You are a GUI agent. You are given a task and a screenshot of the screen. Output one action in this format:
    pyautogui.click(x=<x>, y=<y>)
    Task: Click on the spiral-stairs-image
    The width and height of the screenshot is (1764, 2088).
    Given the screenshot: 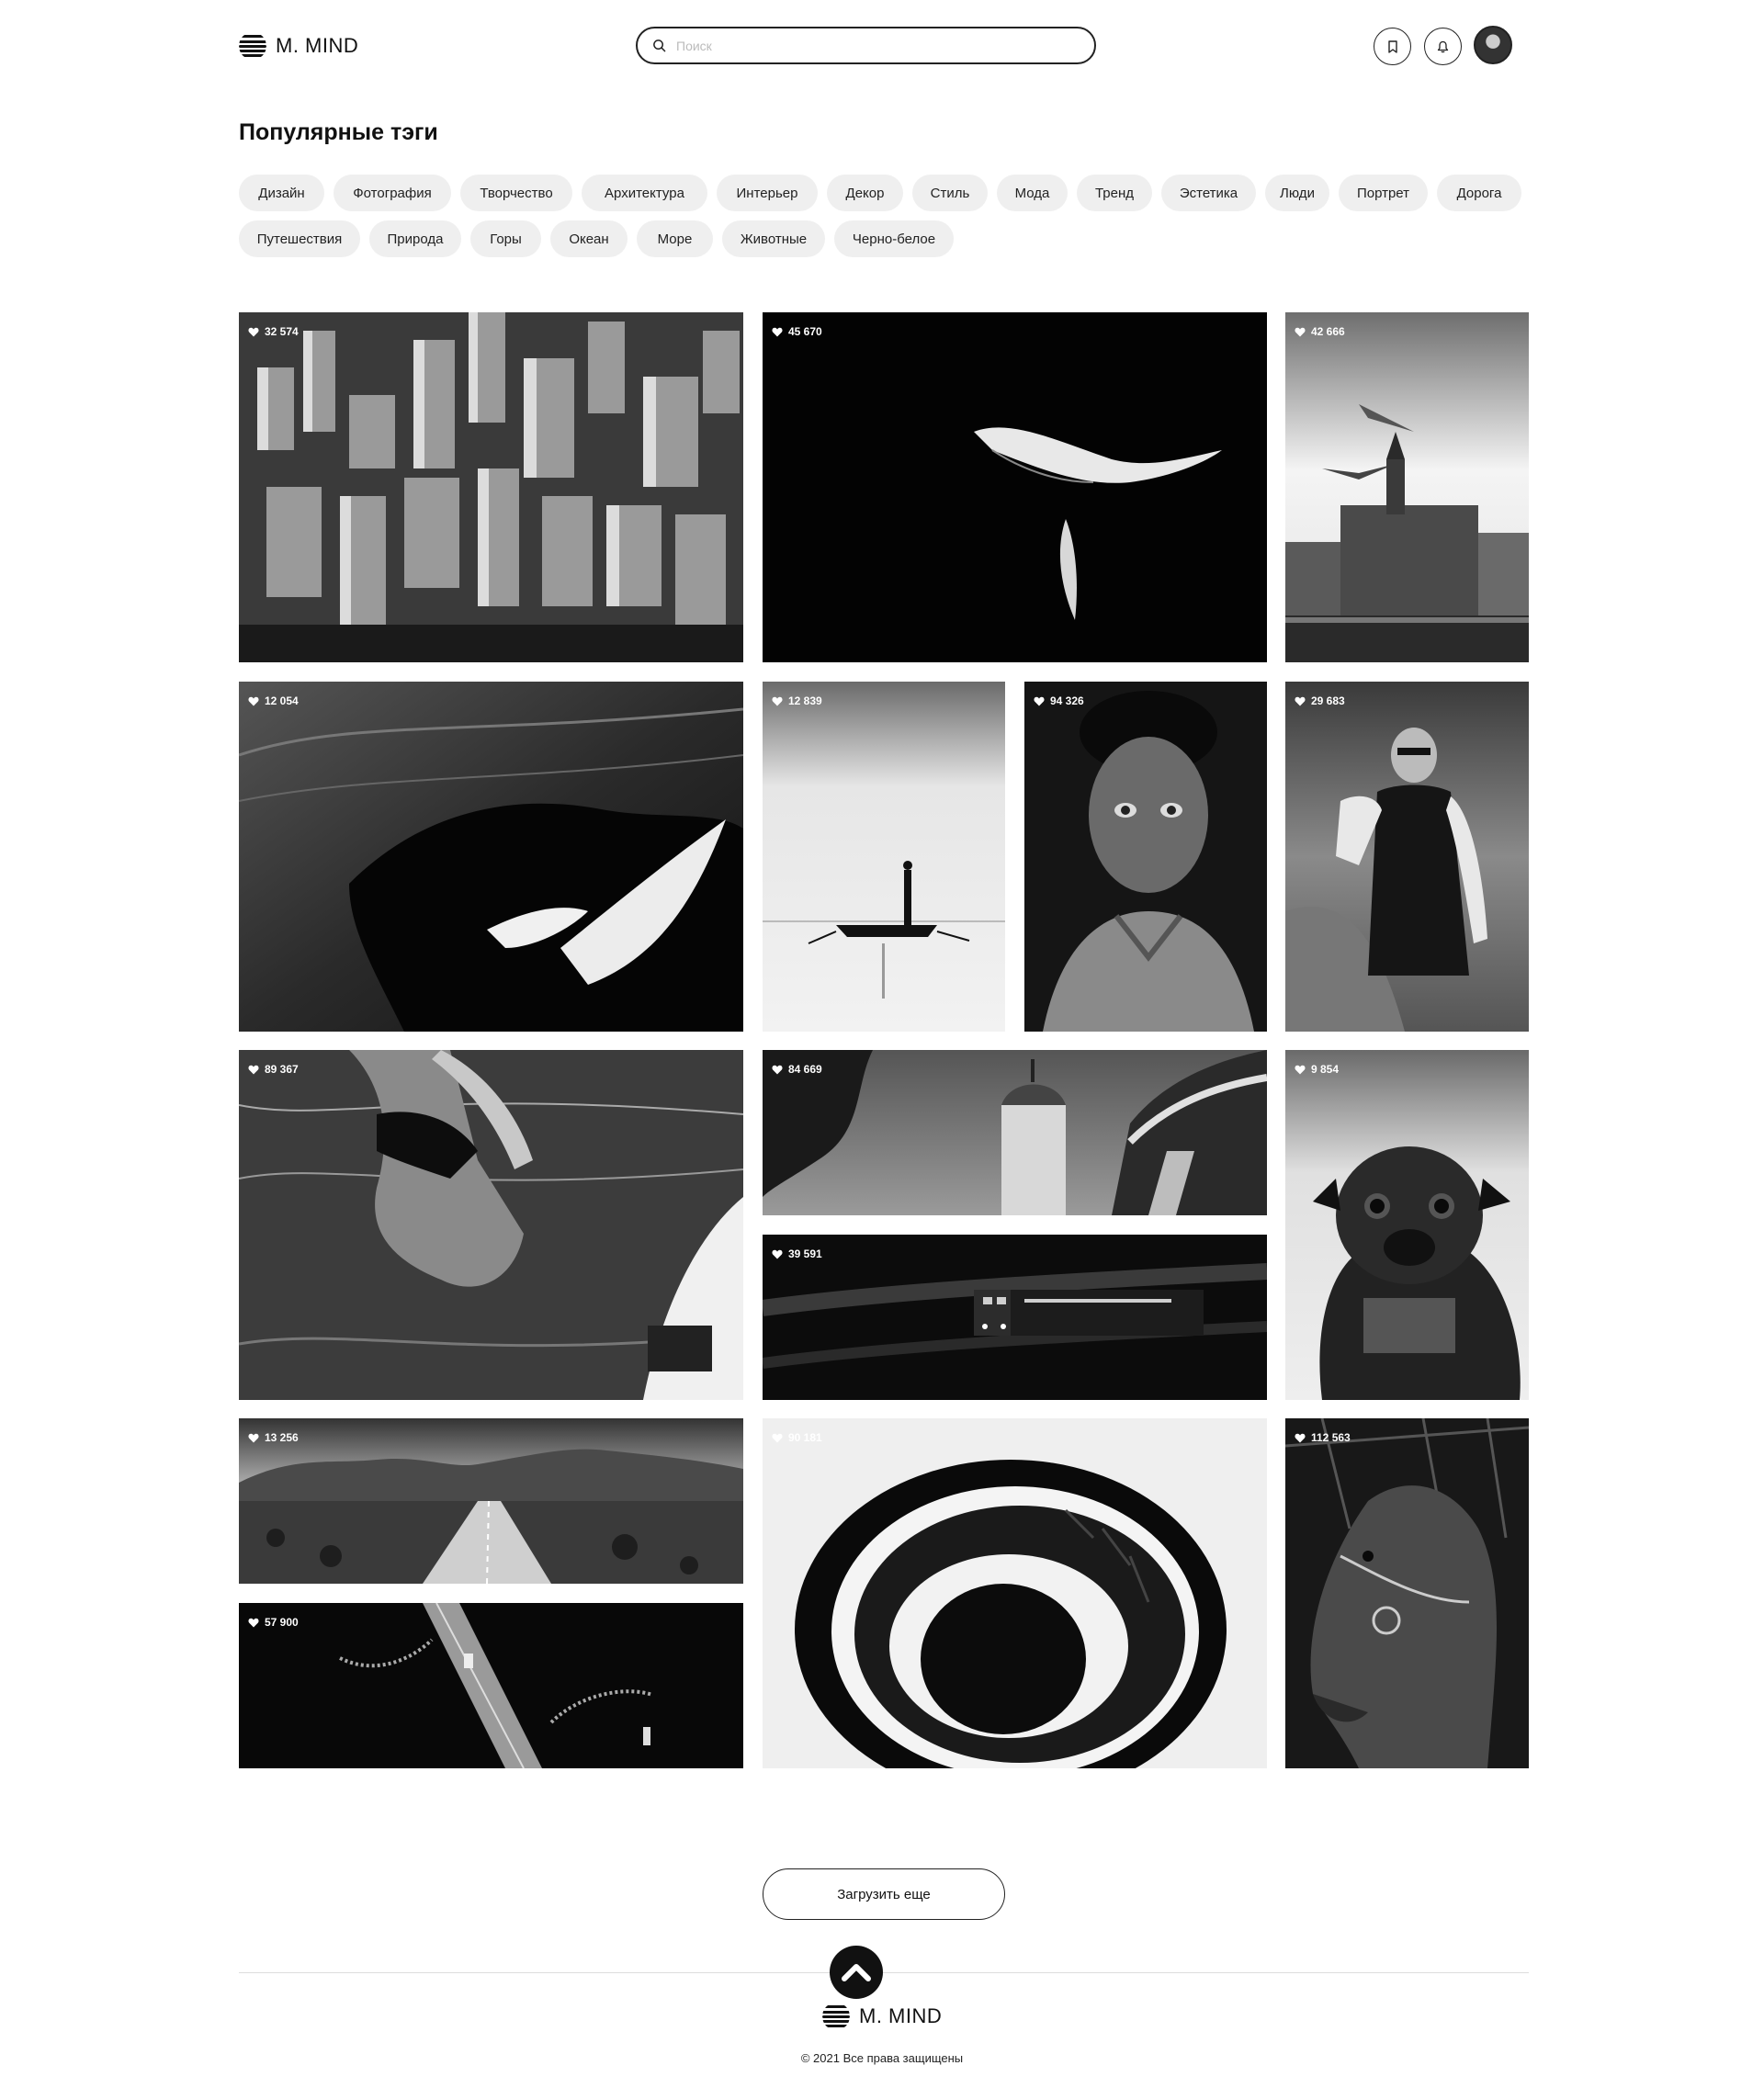 What is the action you would take?
    pyautogui.click(x=1015, y=1593)
    